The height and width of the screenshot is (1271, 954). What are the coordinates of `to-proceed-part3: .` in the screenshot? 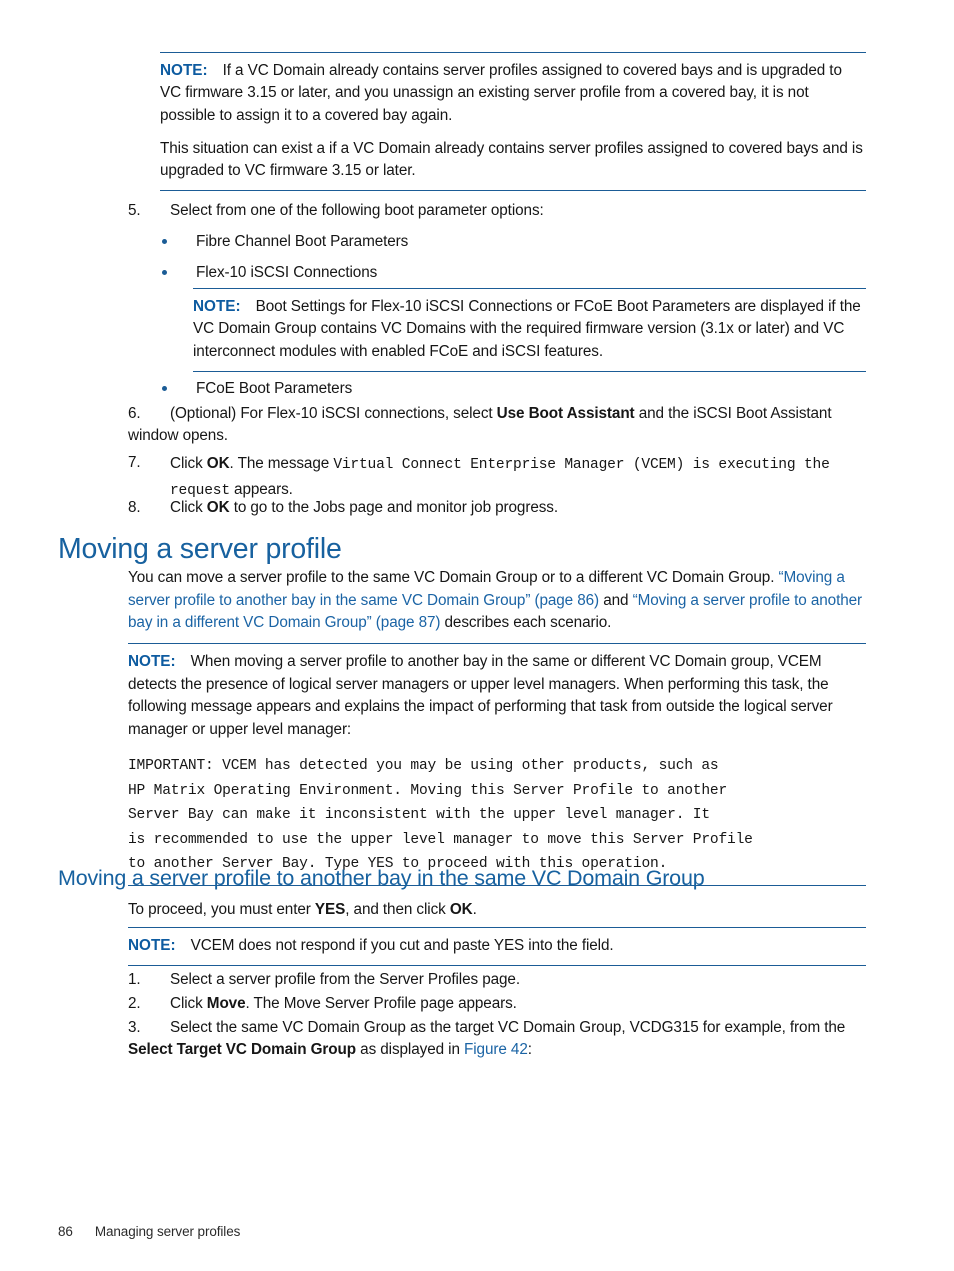 It's located at (474, 909).